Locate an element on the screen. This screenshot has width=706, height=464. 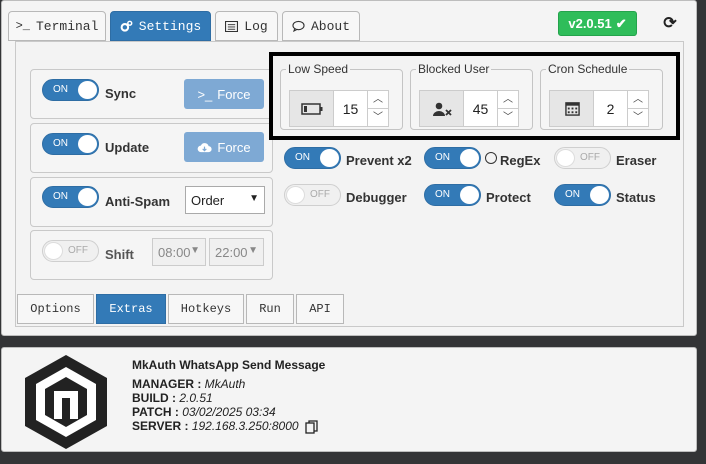
debugger-toggle: OFF is located at coordinates (312, 195).